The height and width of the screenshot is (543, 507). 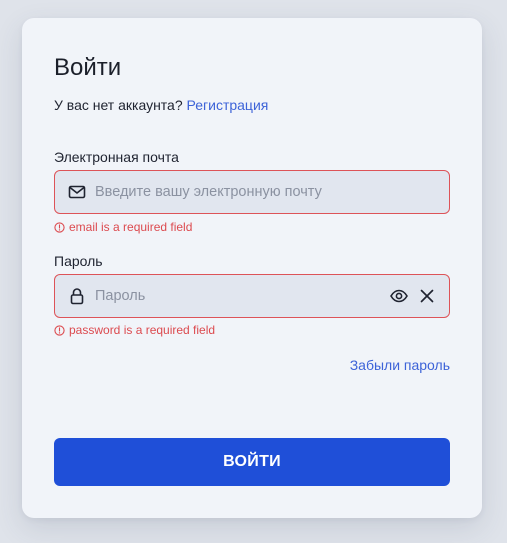 I want to click on signup-link: Регистрация, so click(x=228, y=105).